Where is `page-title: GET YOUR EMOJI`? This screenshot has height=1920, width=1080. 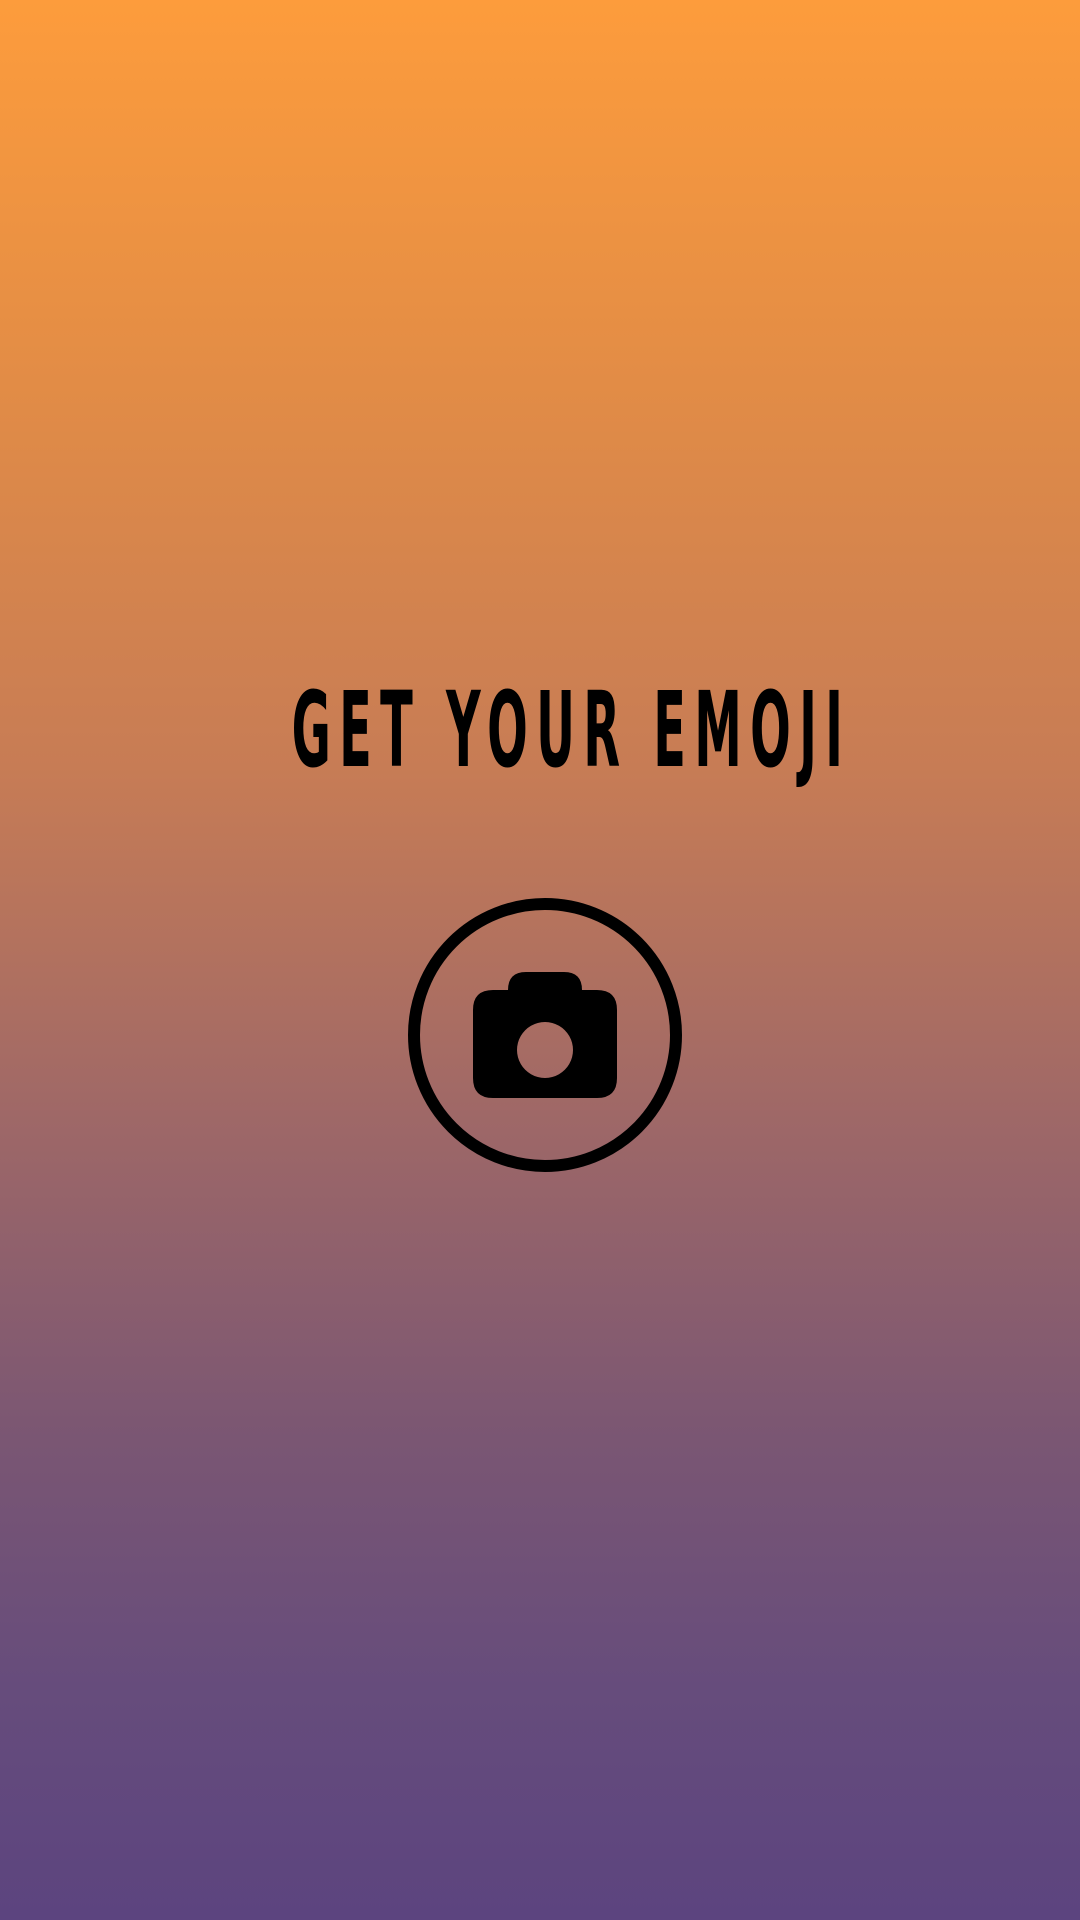 page-title: GET YOUR EMOJI is located at coordinates (571, 730).